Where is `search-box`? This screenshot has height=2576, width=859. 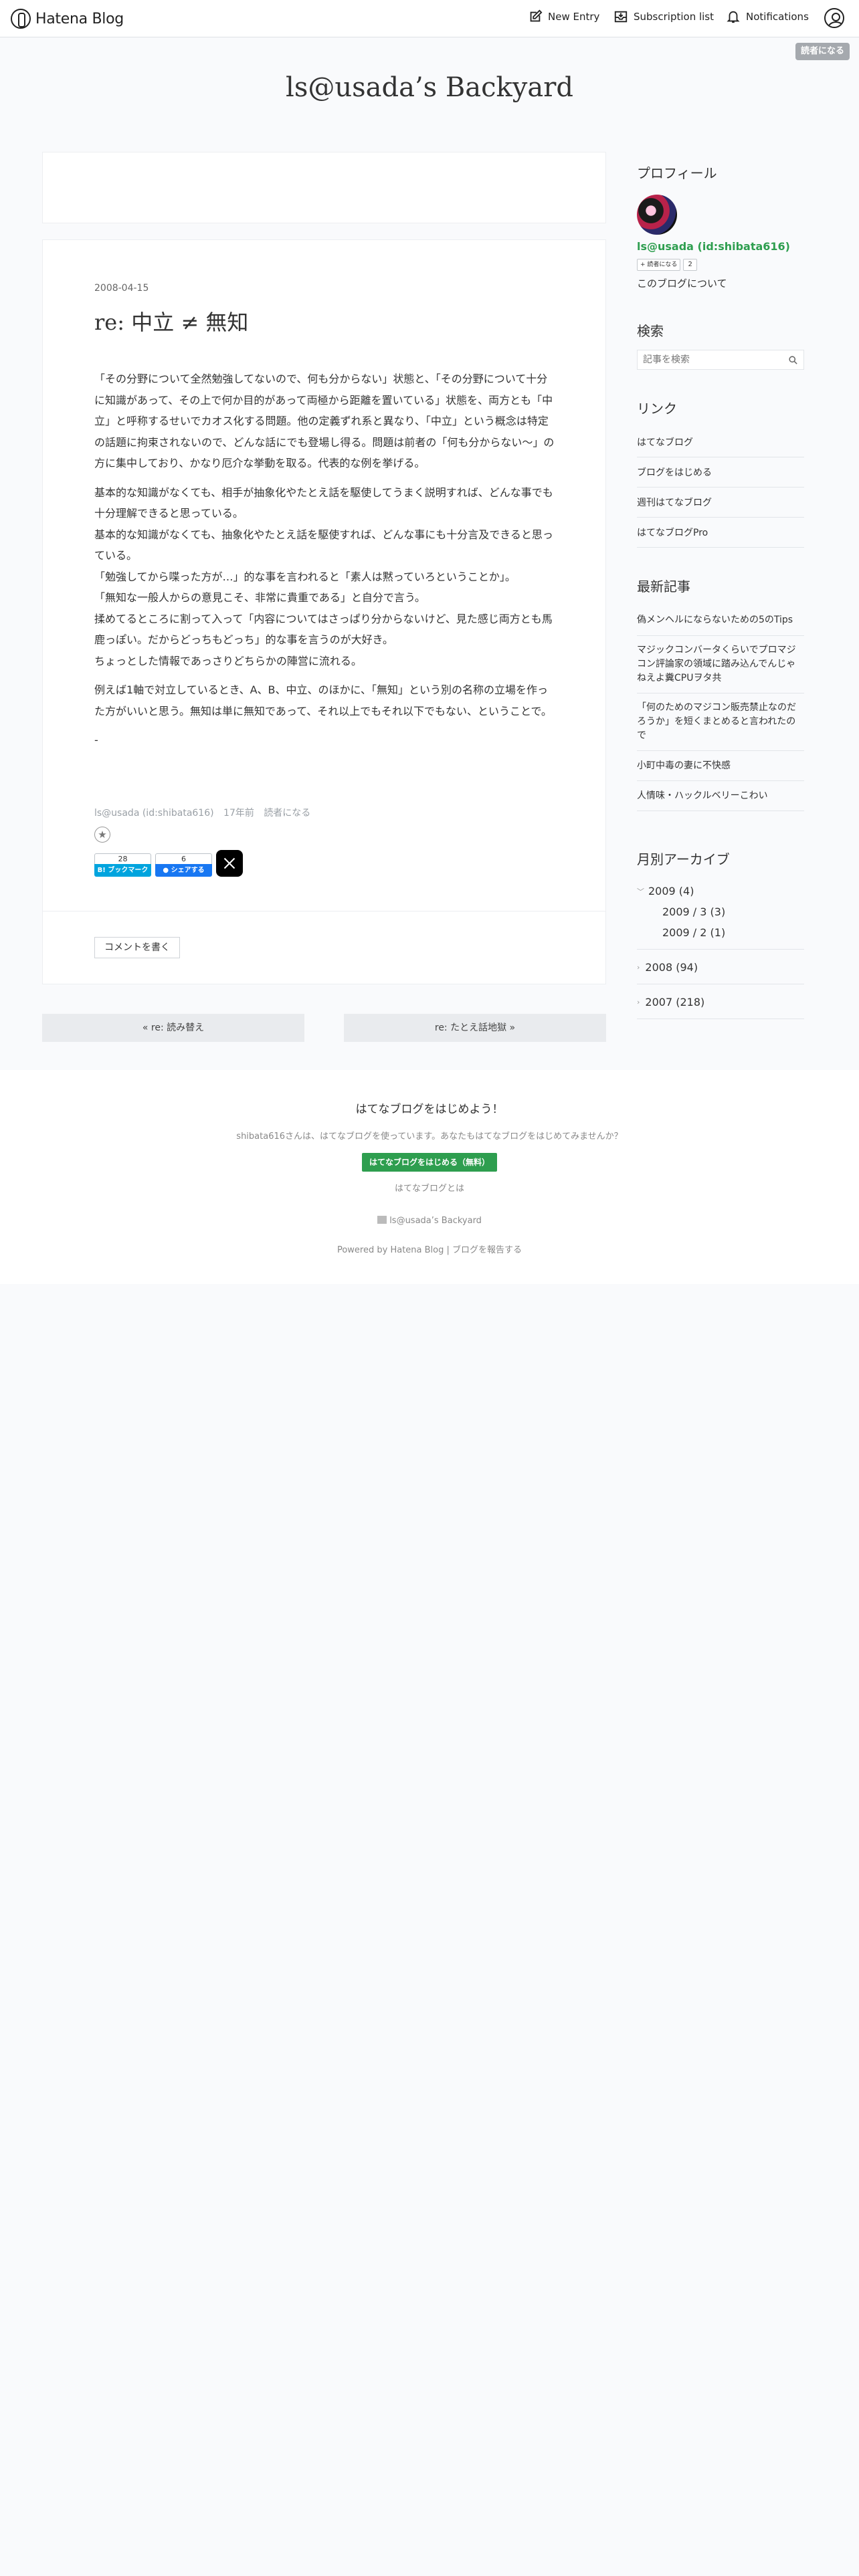 search-box is located at coordinates (720, 360).